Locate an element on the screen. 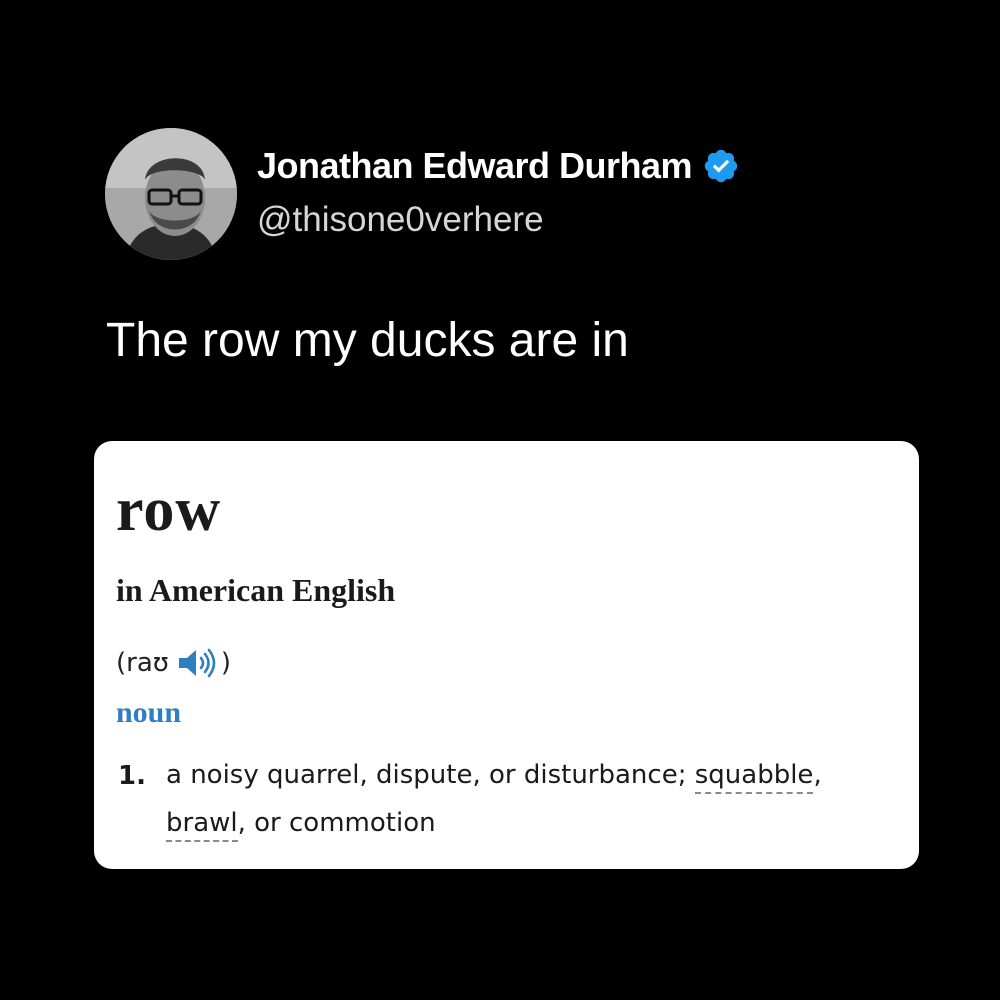  author-display-name: Jonathan Edward Durham is located at coordinates (475, 166).